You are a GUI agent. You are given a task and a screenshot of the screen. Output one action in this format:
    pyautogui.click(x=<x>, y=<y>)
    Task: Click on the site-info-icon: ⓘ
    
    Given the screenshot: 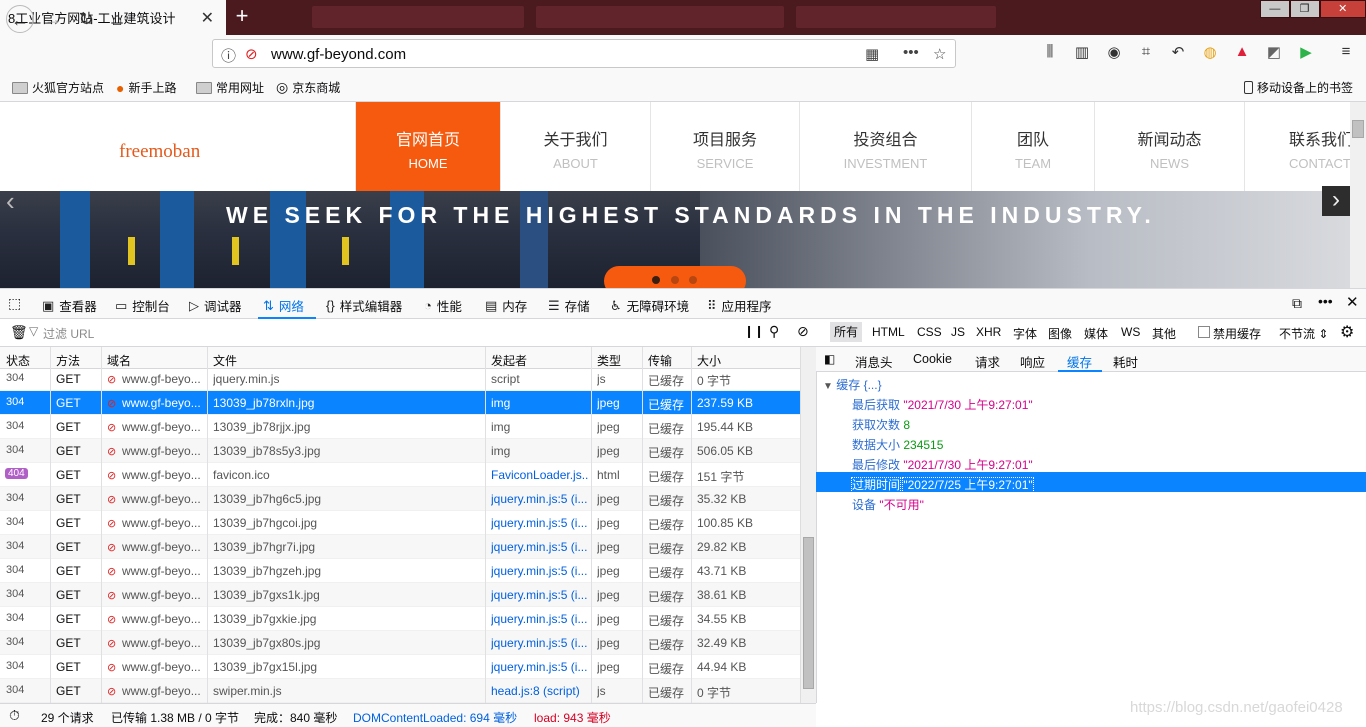 What is the action you would take?
    pyautogui.click(x=228, y=55)
    